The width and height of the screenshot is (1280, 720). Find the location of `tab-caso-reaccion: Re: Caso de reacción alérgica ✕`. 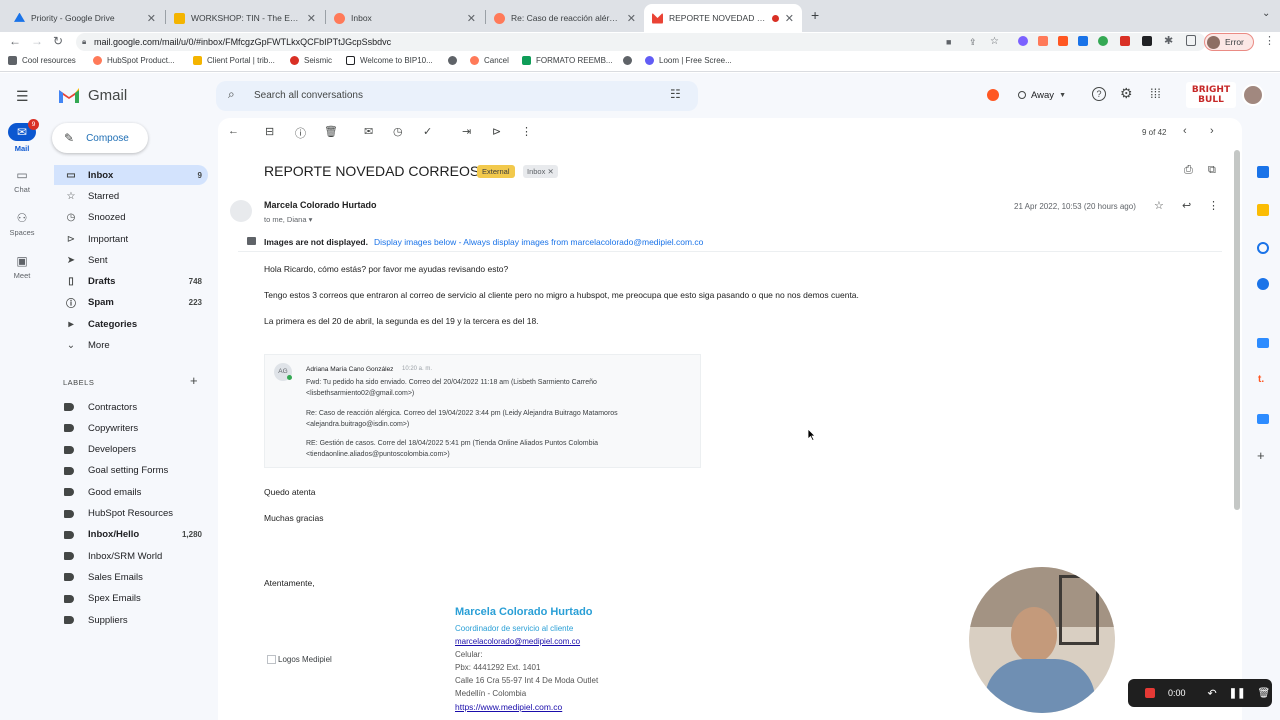

tab-caso-reaccion: Re: Caso de reacción alérgica ✕ is located at coordinates (565, 18).